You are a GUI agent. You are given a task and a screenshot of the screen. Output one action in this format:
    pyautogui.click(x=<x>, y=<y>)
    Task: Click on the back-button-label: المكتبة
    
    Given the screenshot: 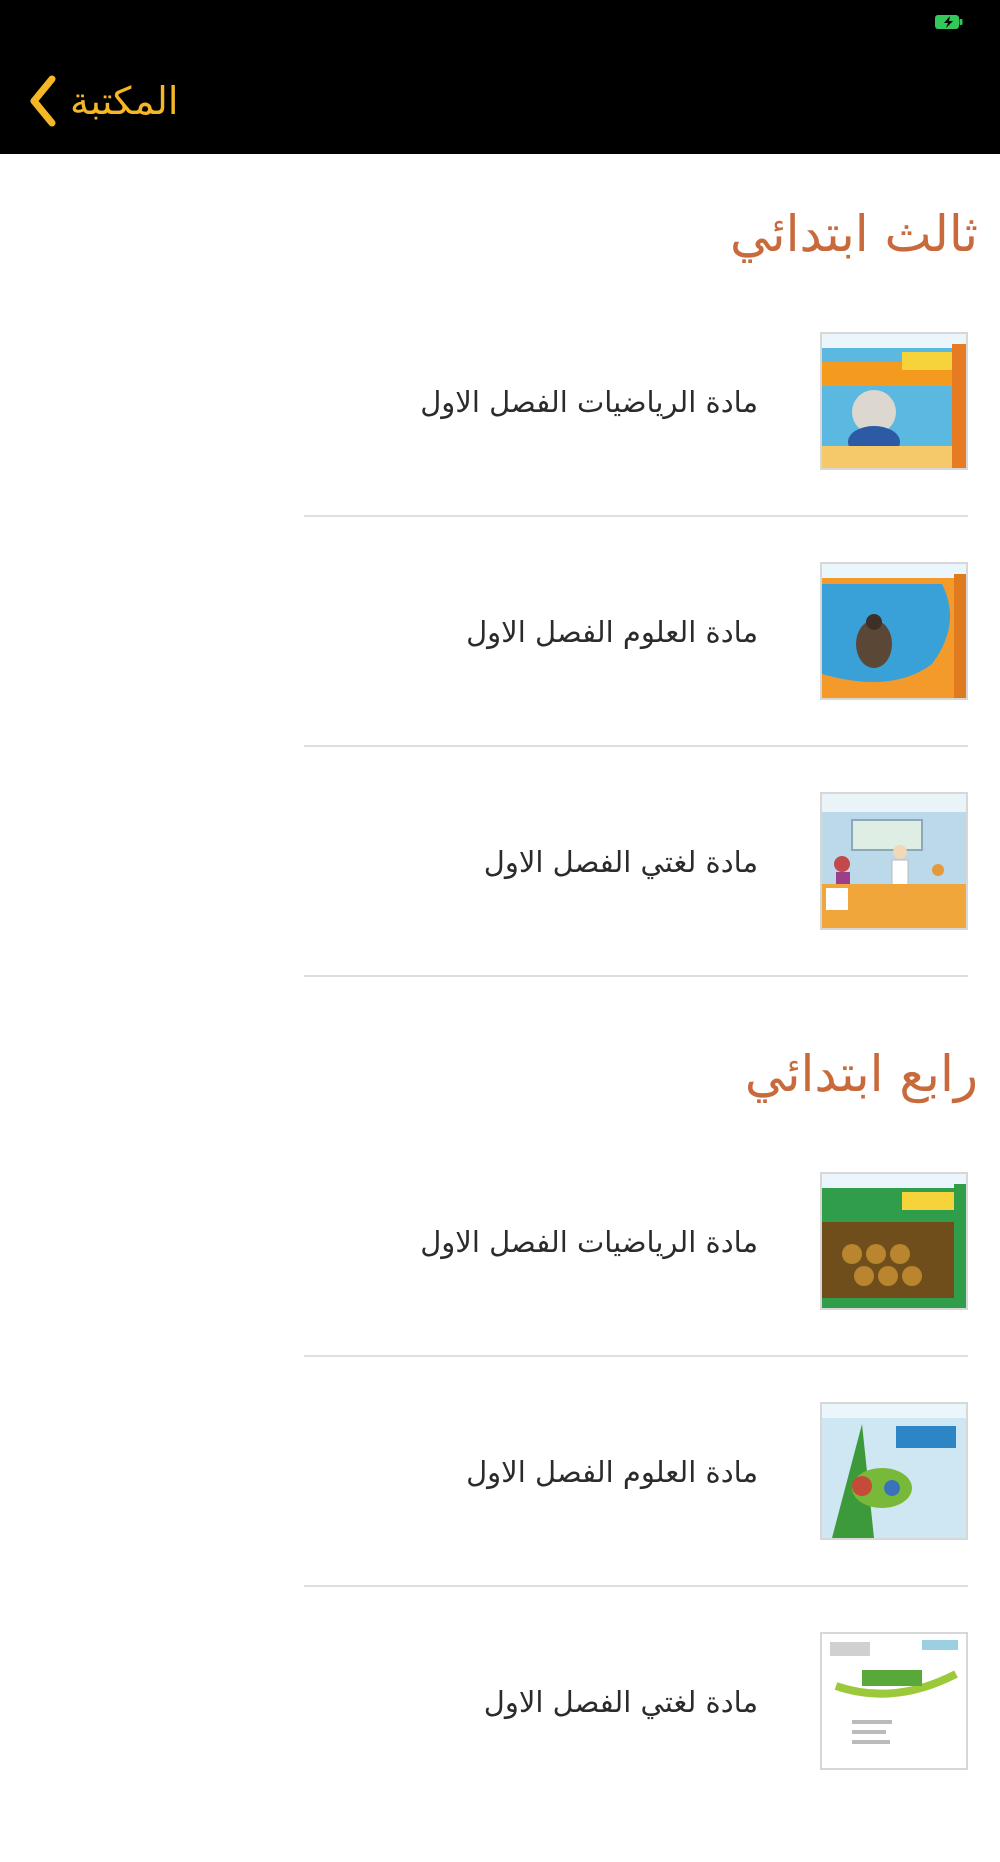 What is the action you would take?
    pyautogui.click(x=124, y=101)
    